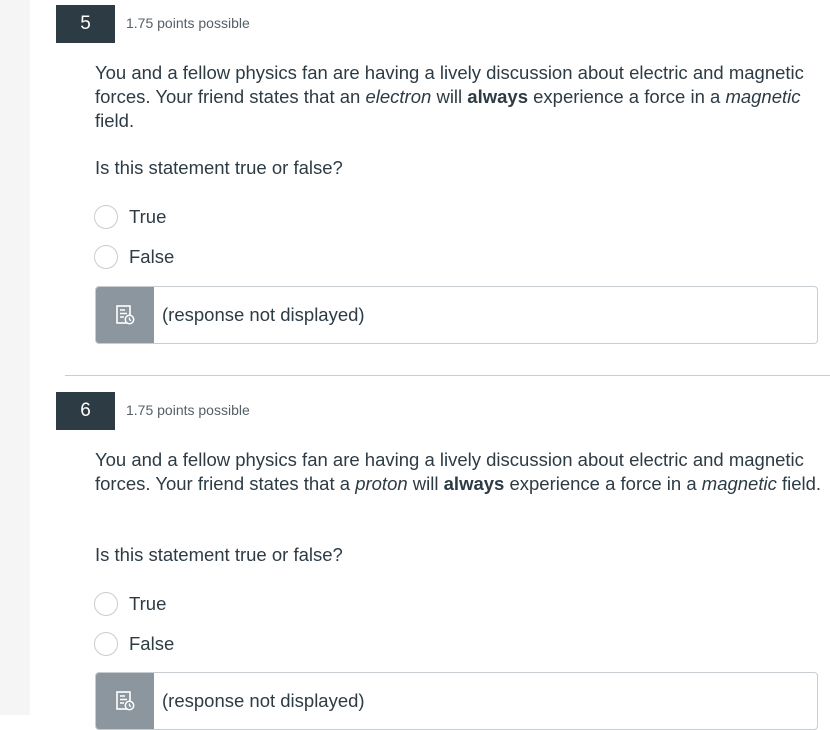  Describe the element at coordinates (40, 357) in the screenshot. I see `left-gutter-border` at that location.